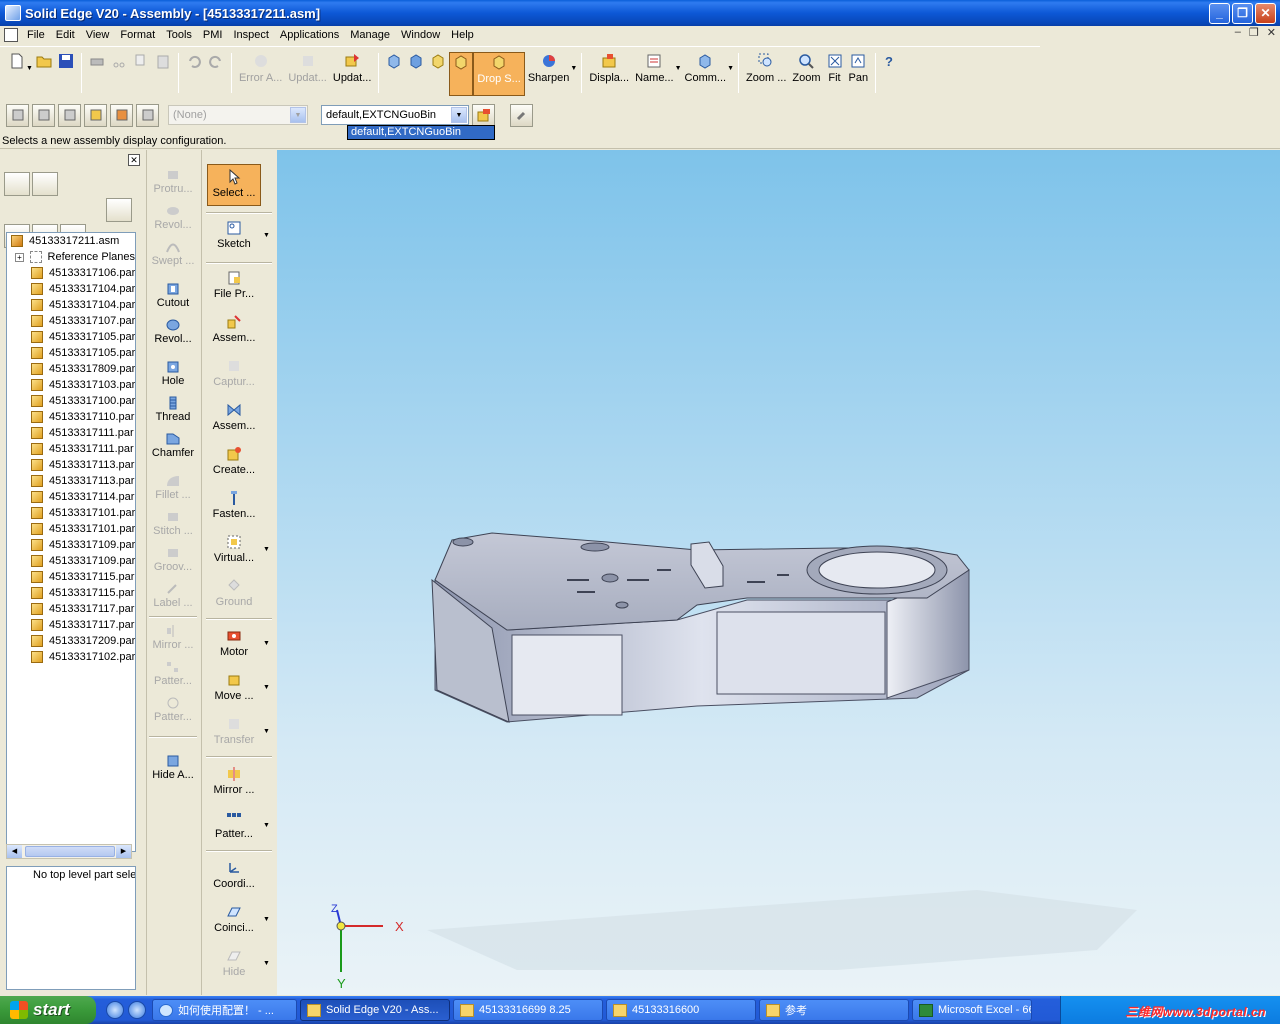 Image resolution: width=1280 pixels, height=1024 pixels. What do you see at coordinates (17, 115) in the screenshot?
I see `select-tools-button` at bounding box center [17, 115].